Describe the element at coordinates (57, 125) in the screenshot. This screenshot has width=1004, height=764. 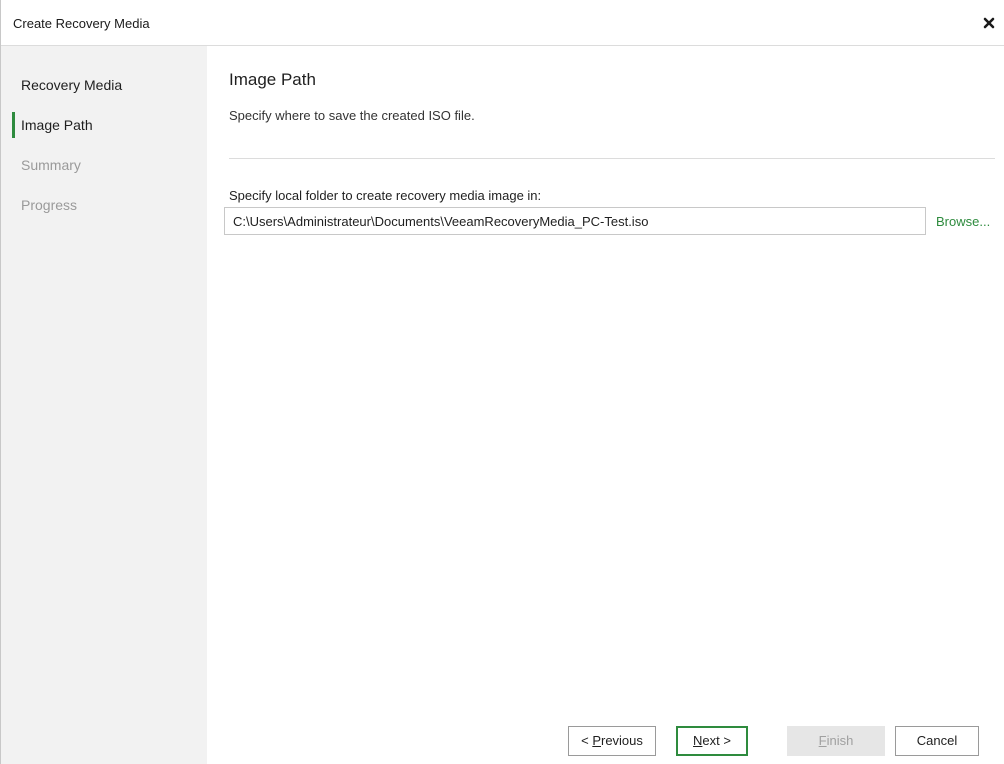
I see `sidebar-item-image-path: Image Path` at that location.